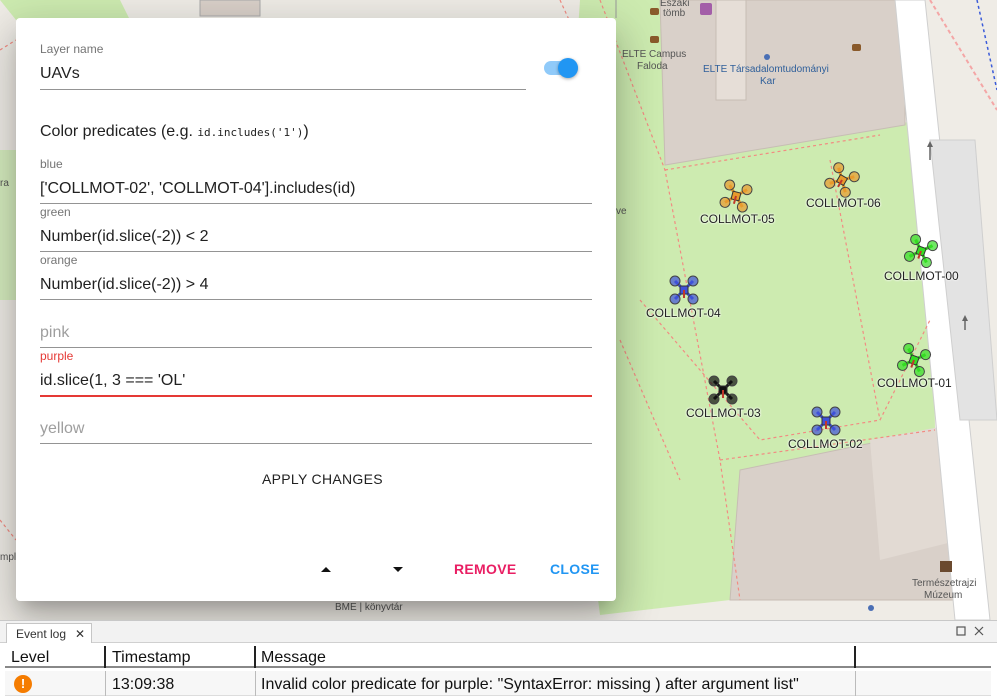  What do you see at coordinates (944, 583) in the screenshot?
I see `poi-label-termeszetrajzi: Természetrajzi` at bounding box center [944, 583].